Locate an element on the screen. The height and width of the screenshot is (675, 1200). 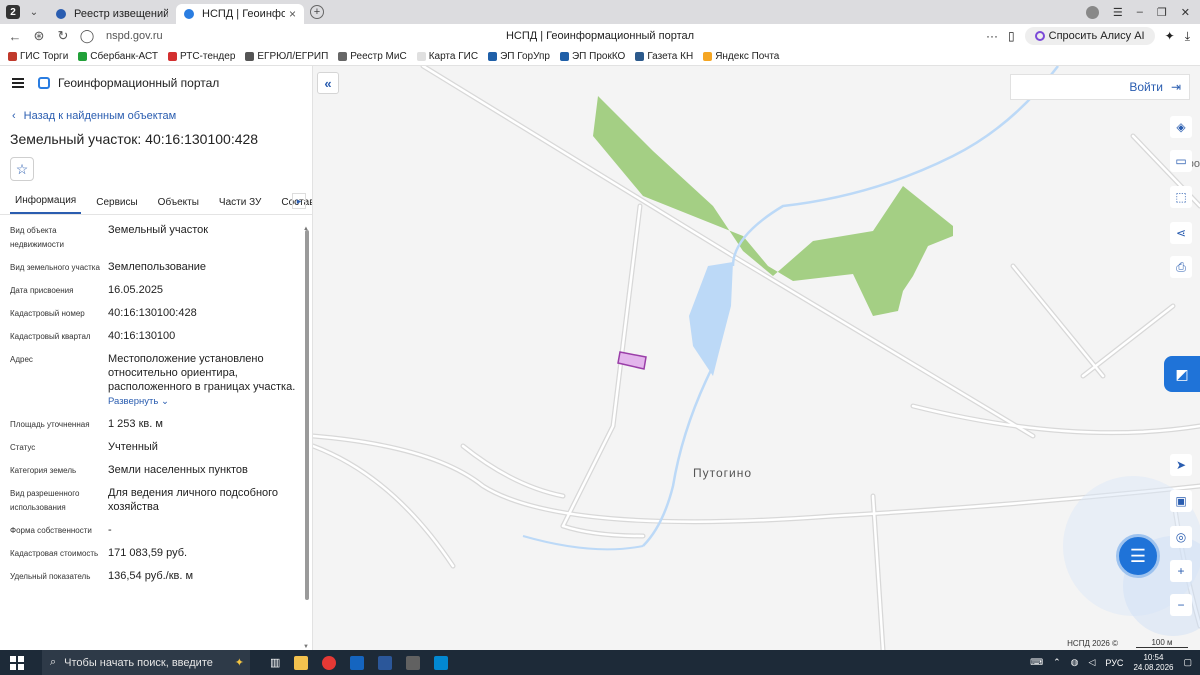
panel-scrollbar is located at coordinates (307, 415).